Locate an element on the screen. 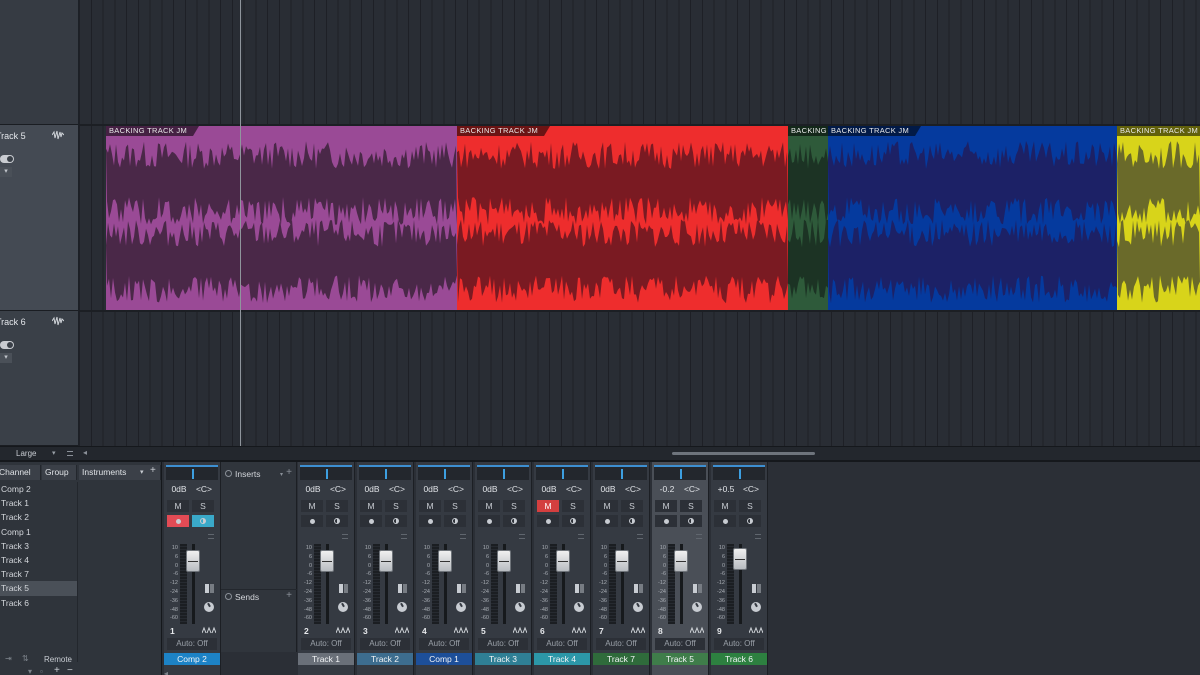  channel-name: Track 3 is located at coordinates (503, 659).